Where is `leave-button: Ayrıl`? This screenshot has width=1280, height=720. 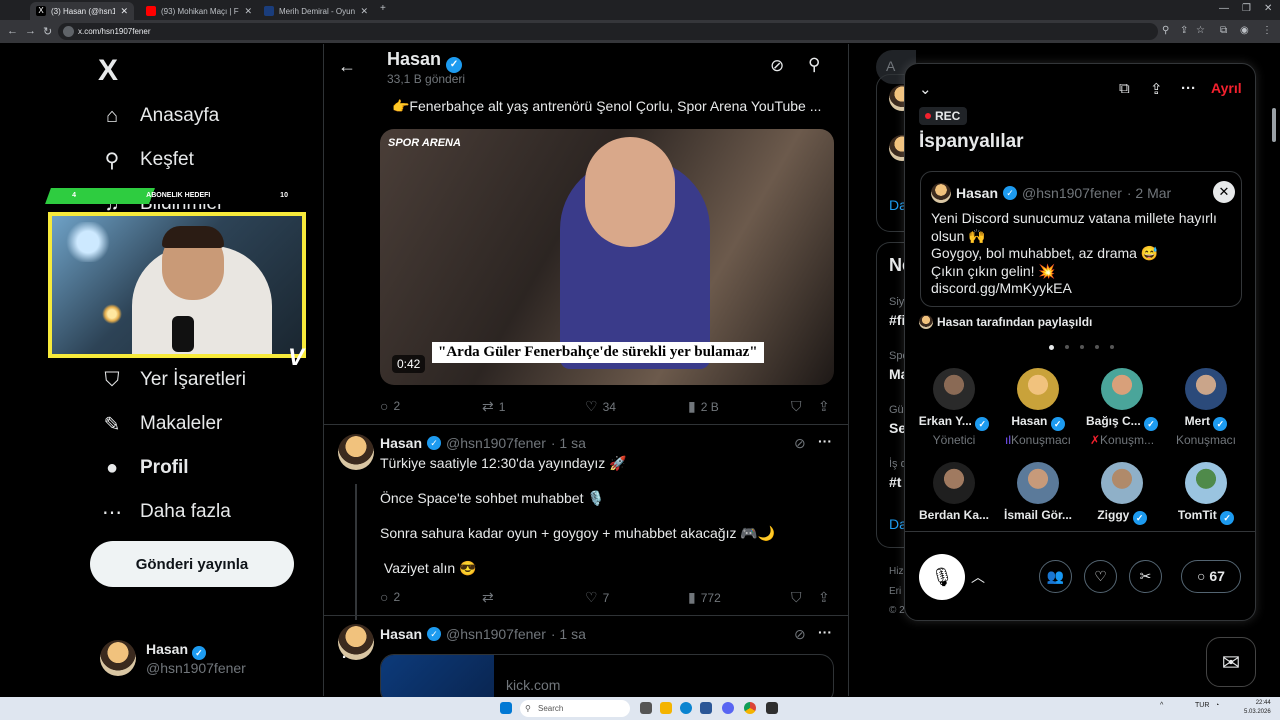
leave-button: Ayrıl is located at coordinates (1226, 88).